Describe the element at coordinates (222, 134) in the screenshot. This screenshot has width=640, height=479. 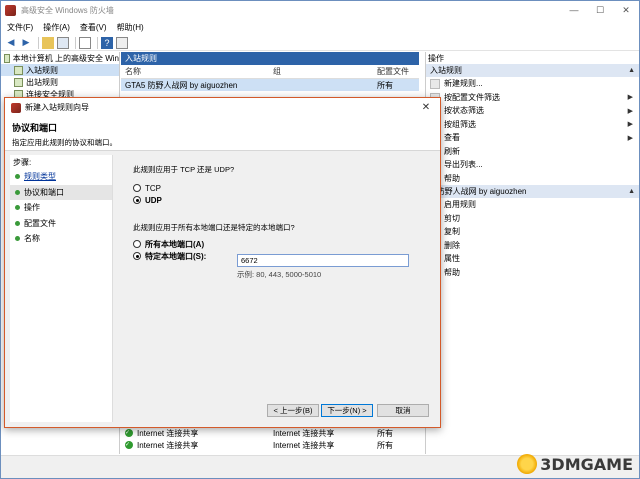
I see `wizard-header: 协议和端口 指定应用此规则的协议和端口。` at that location.